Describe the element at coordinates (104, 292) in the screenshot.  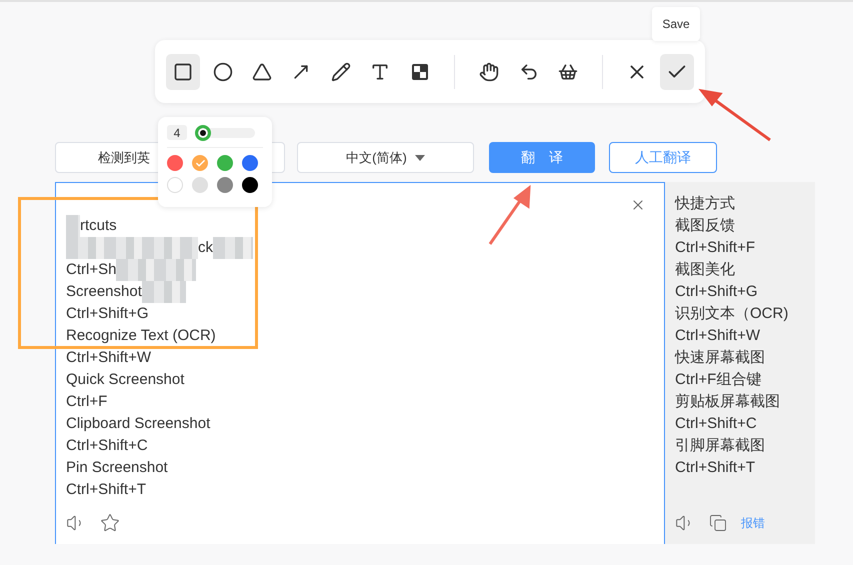
I see `source-text-line: Screenshot` at that location.